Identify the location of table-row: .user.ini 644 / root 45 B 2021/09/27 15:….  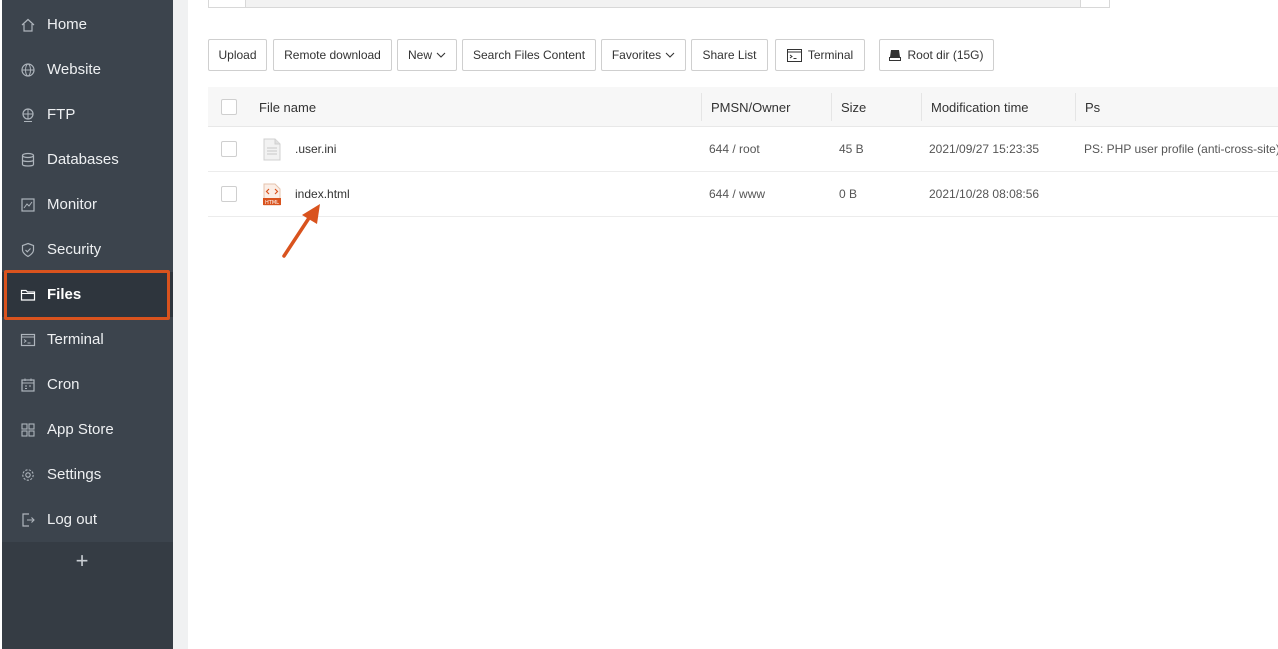
(743, 149).